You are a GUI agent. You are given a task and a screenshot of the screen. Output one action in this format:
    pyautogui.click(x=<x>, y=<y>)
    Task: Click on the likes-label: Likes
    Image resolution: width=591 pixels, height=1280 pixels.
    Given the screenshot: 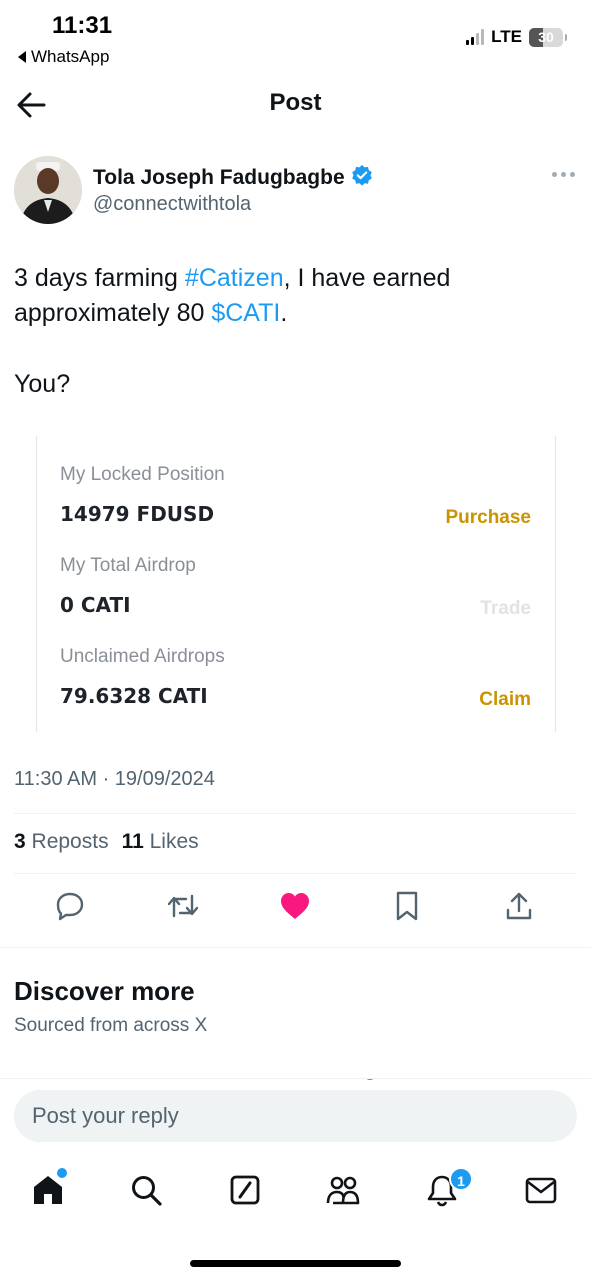 What is the action you would take?
    pyautogui.click(x=174, y=841)
    